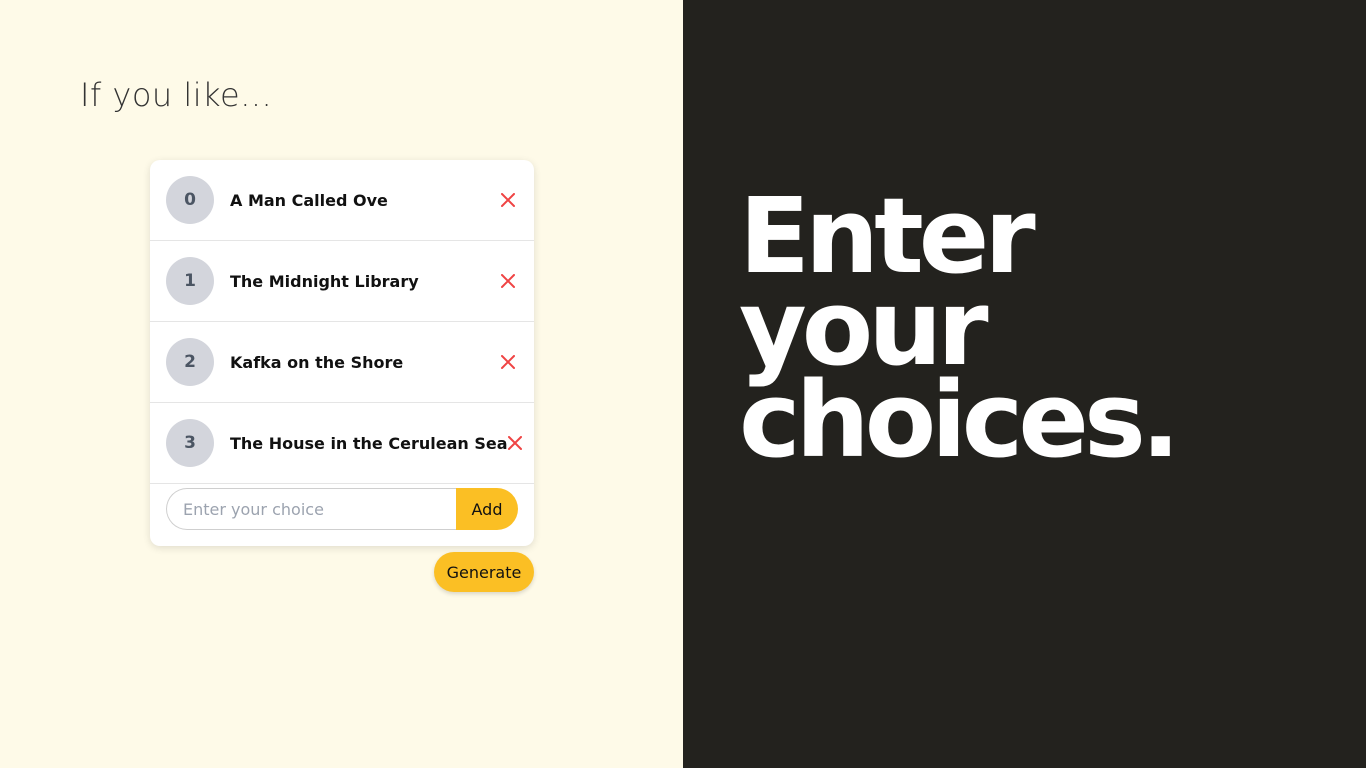 Image resolution: width=1366 pixels, height=768 pixels. I want to click on list-item: 3 The House in the Cerulean Sea, so click(342, 443).